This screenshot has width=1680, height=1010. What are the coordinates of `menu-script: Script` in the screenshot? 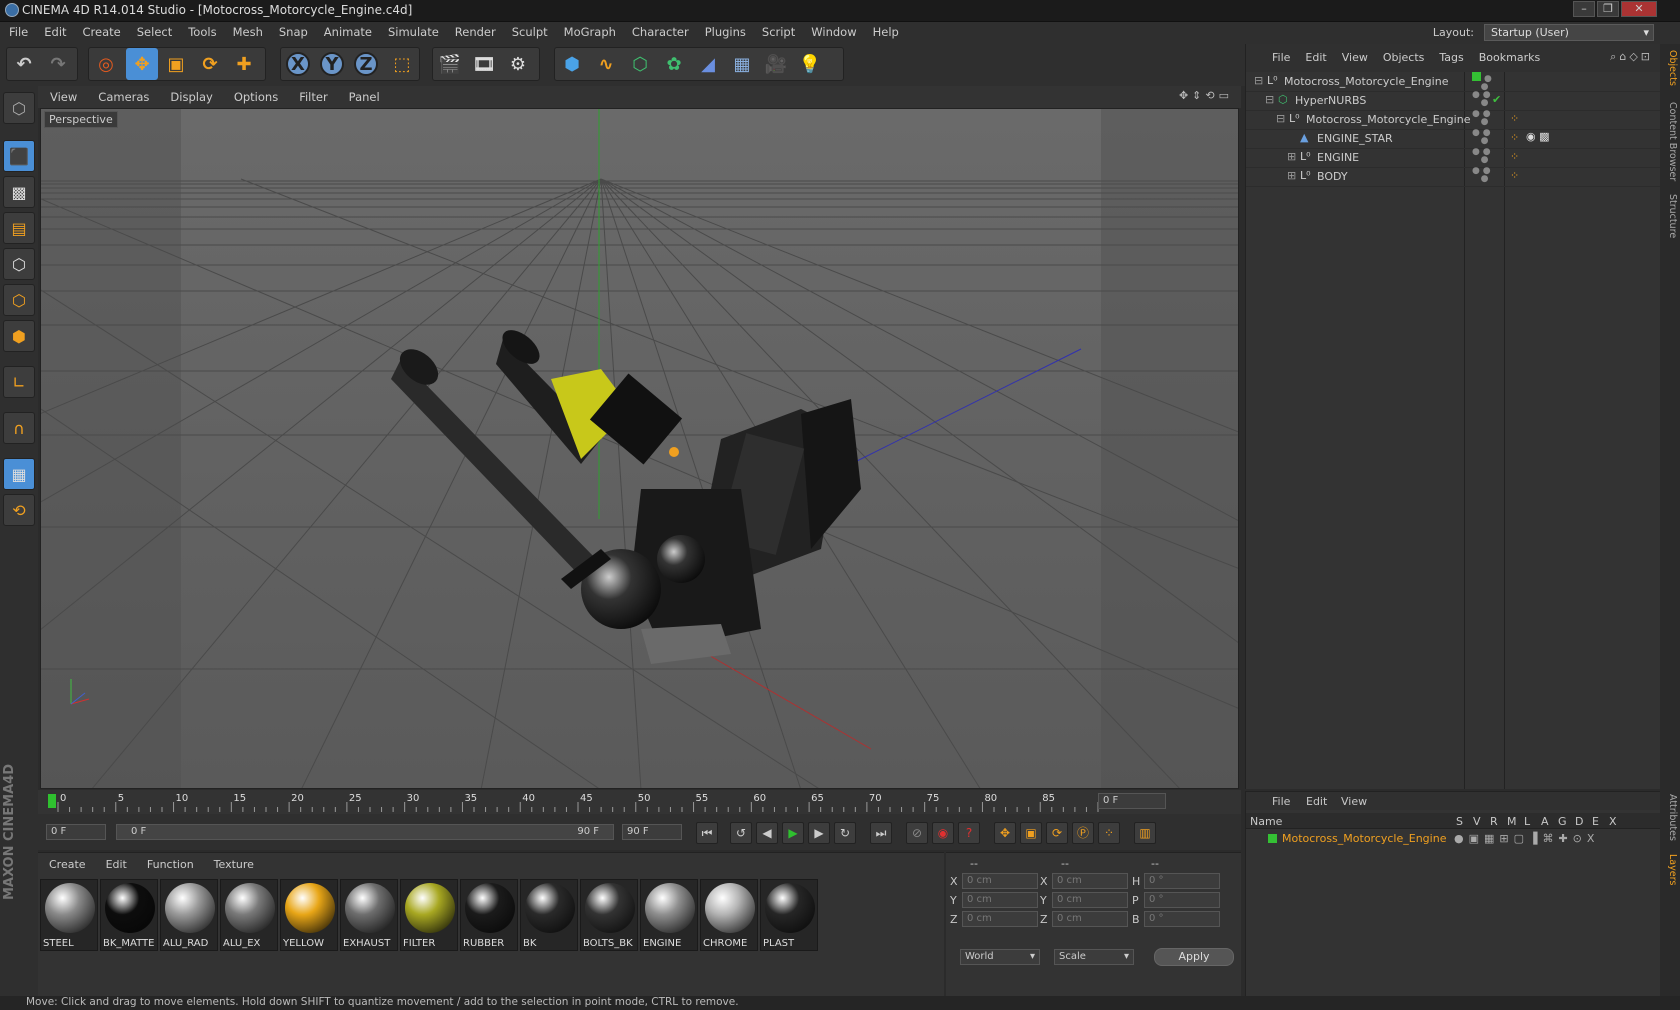 It's located at (777, 30).